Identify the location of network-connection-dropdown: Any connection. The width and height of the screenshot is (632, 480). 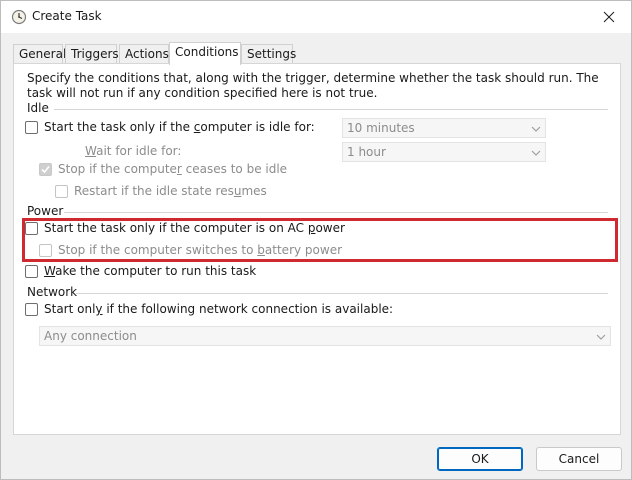
(325, 336).